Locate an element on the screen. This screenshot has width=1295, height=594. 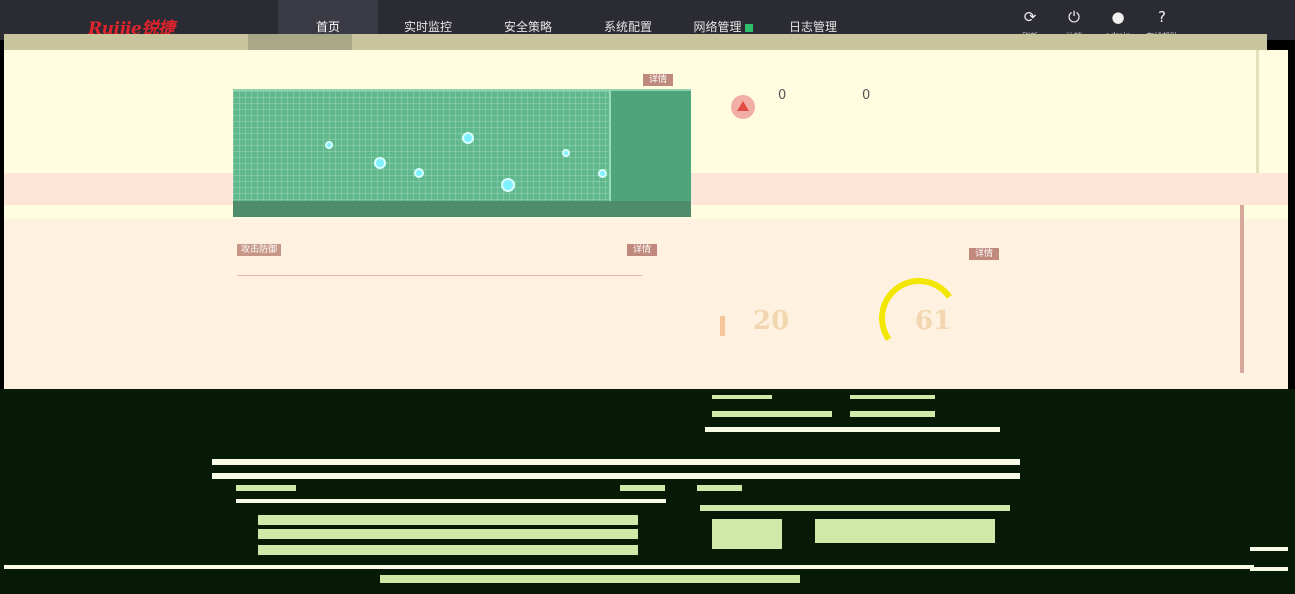
topology-status-bar is located at coordinates (462, 209).